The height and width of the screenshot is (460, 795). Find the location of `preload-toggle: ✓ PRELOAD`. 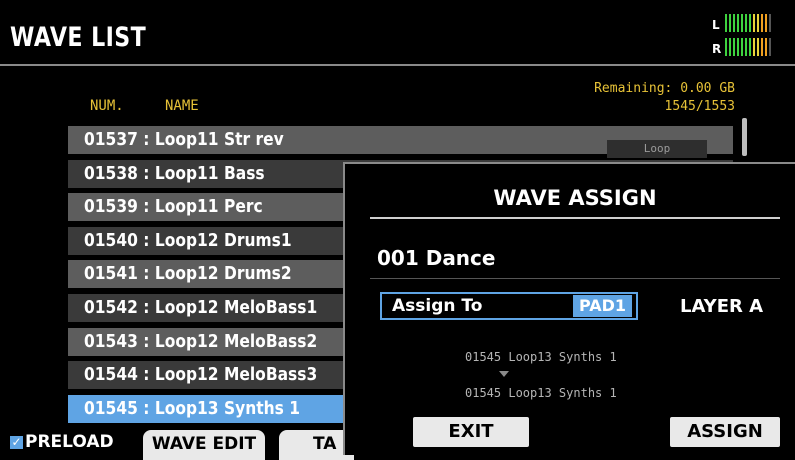

preload-toggle: ✓ PRELOAD is located at coordinates (62, 442).